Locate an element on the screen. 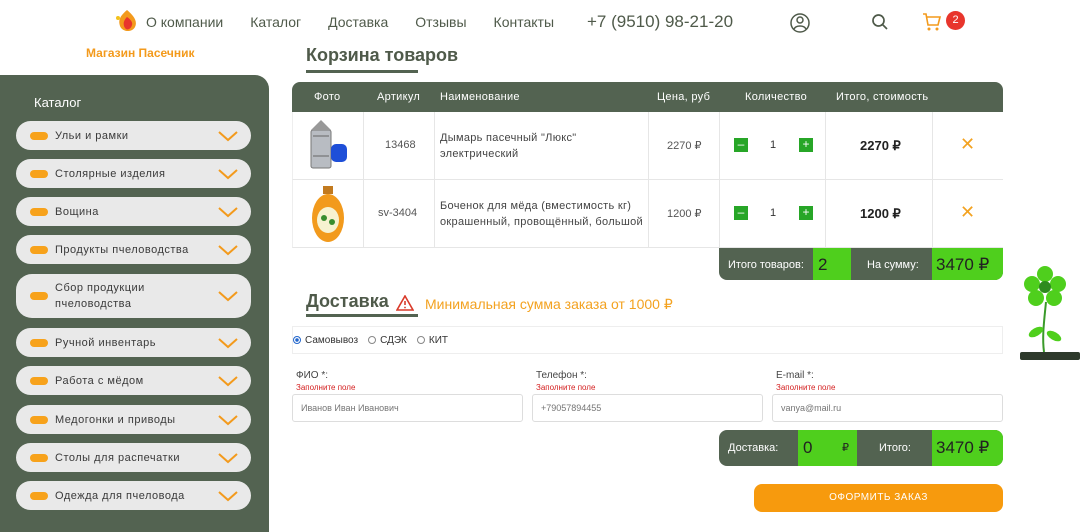 This screenshot has width=1080, height=532. col-sku: Артикул is located at coordinates (399, 97).